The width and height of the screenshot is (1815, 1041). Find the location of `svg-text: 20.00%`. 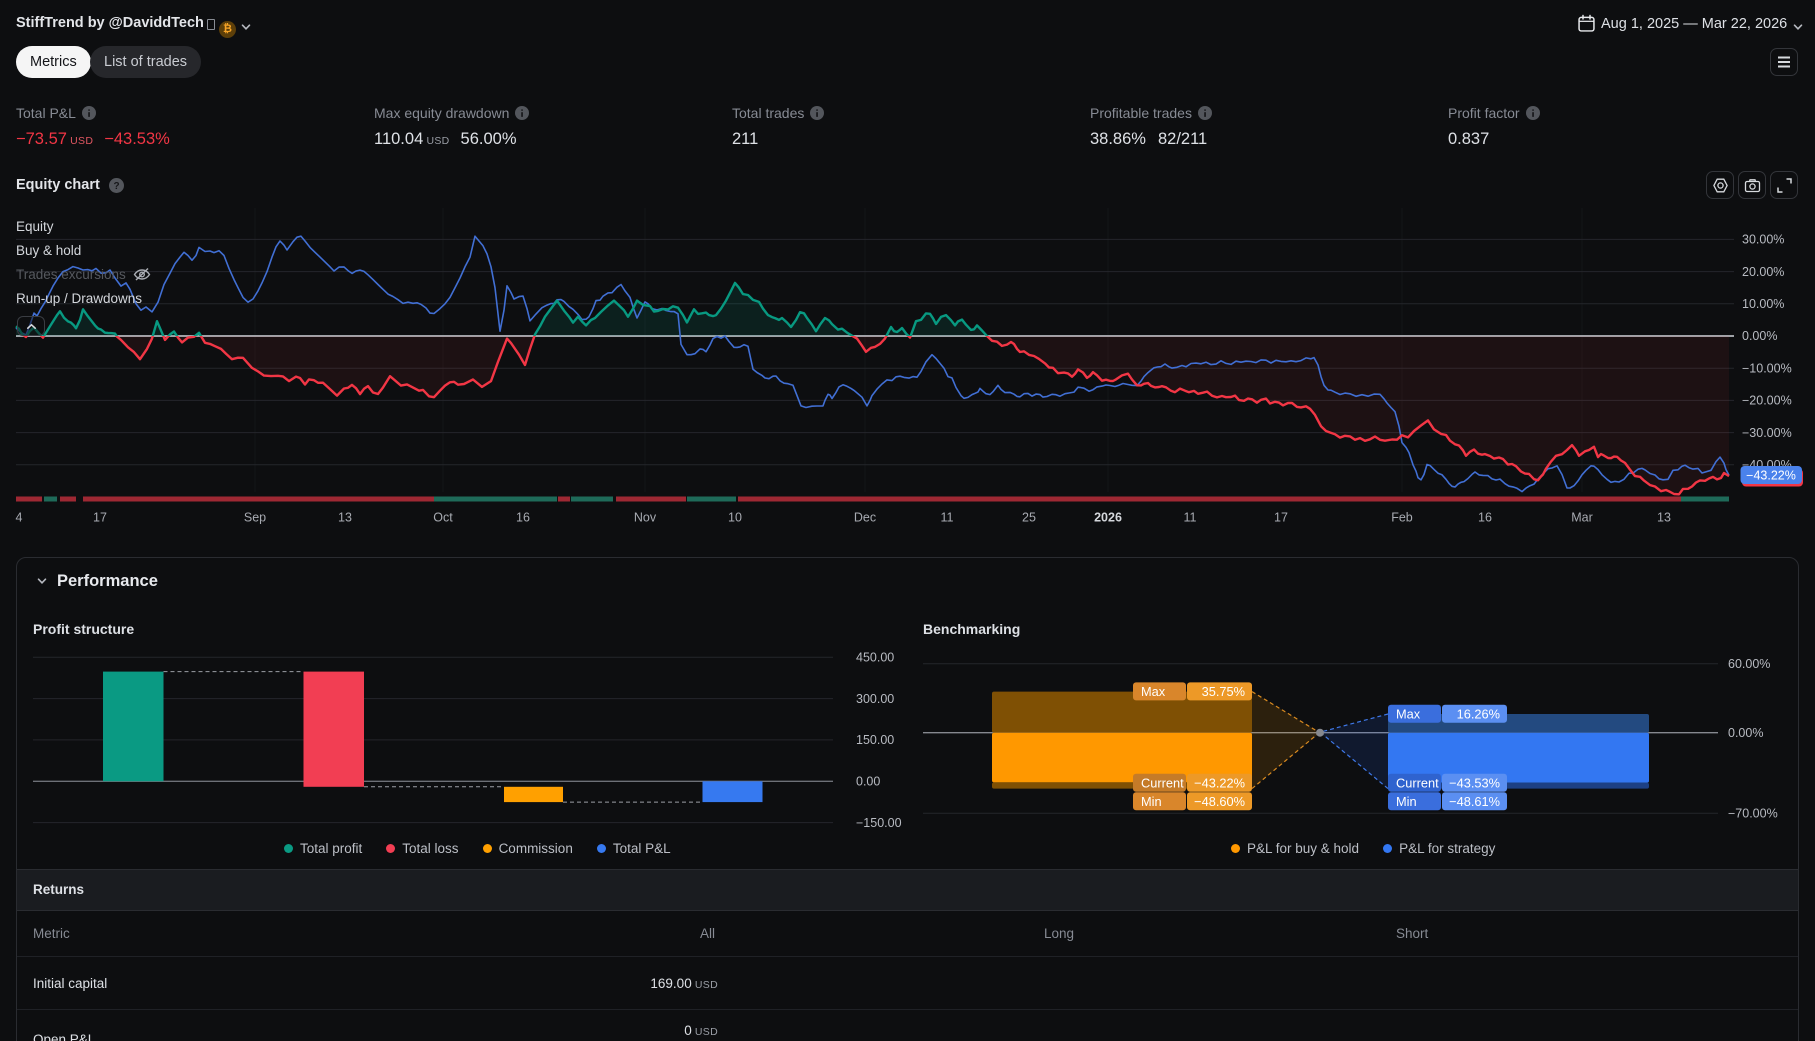

svg-text: 20.00% is located at coordinates (1763, 272).